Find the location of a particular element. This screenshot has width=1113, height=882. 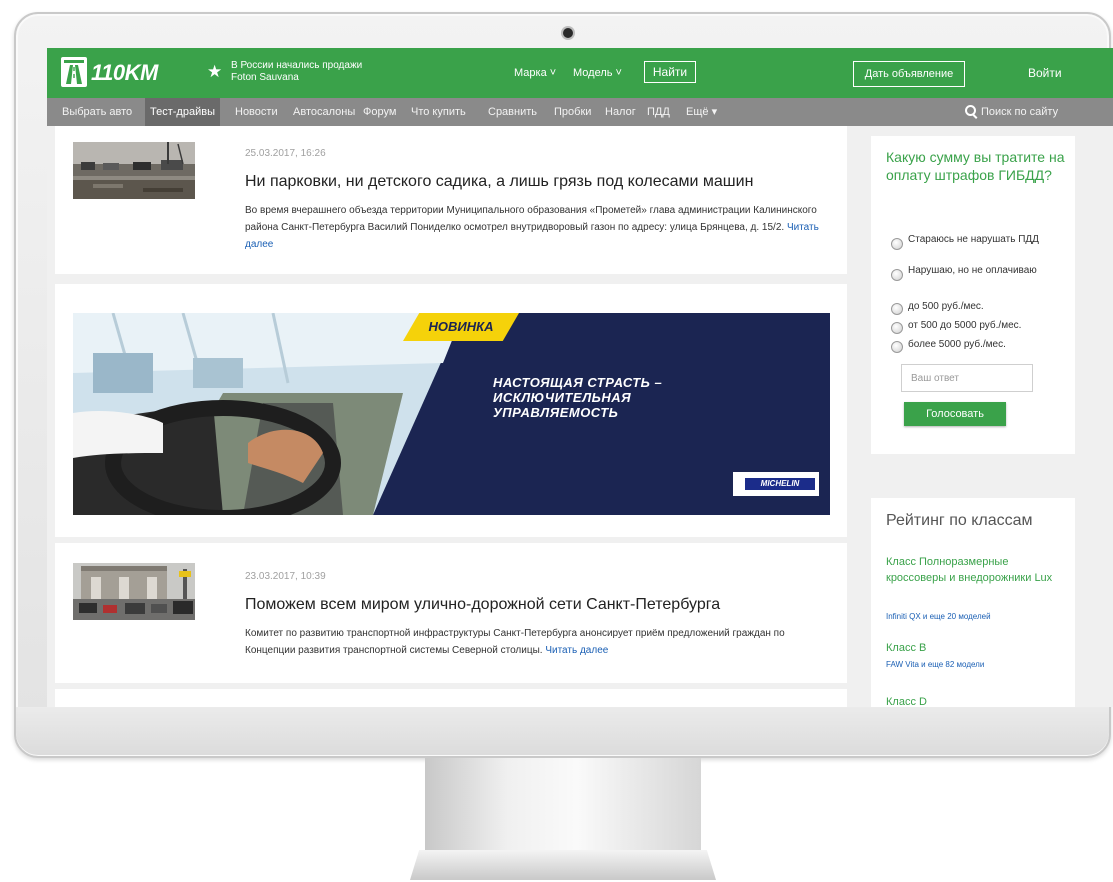

poll-option-label: от 500 до 5000 руб./мес. is located at coordinates (965, 325).